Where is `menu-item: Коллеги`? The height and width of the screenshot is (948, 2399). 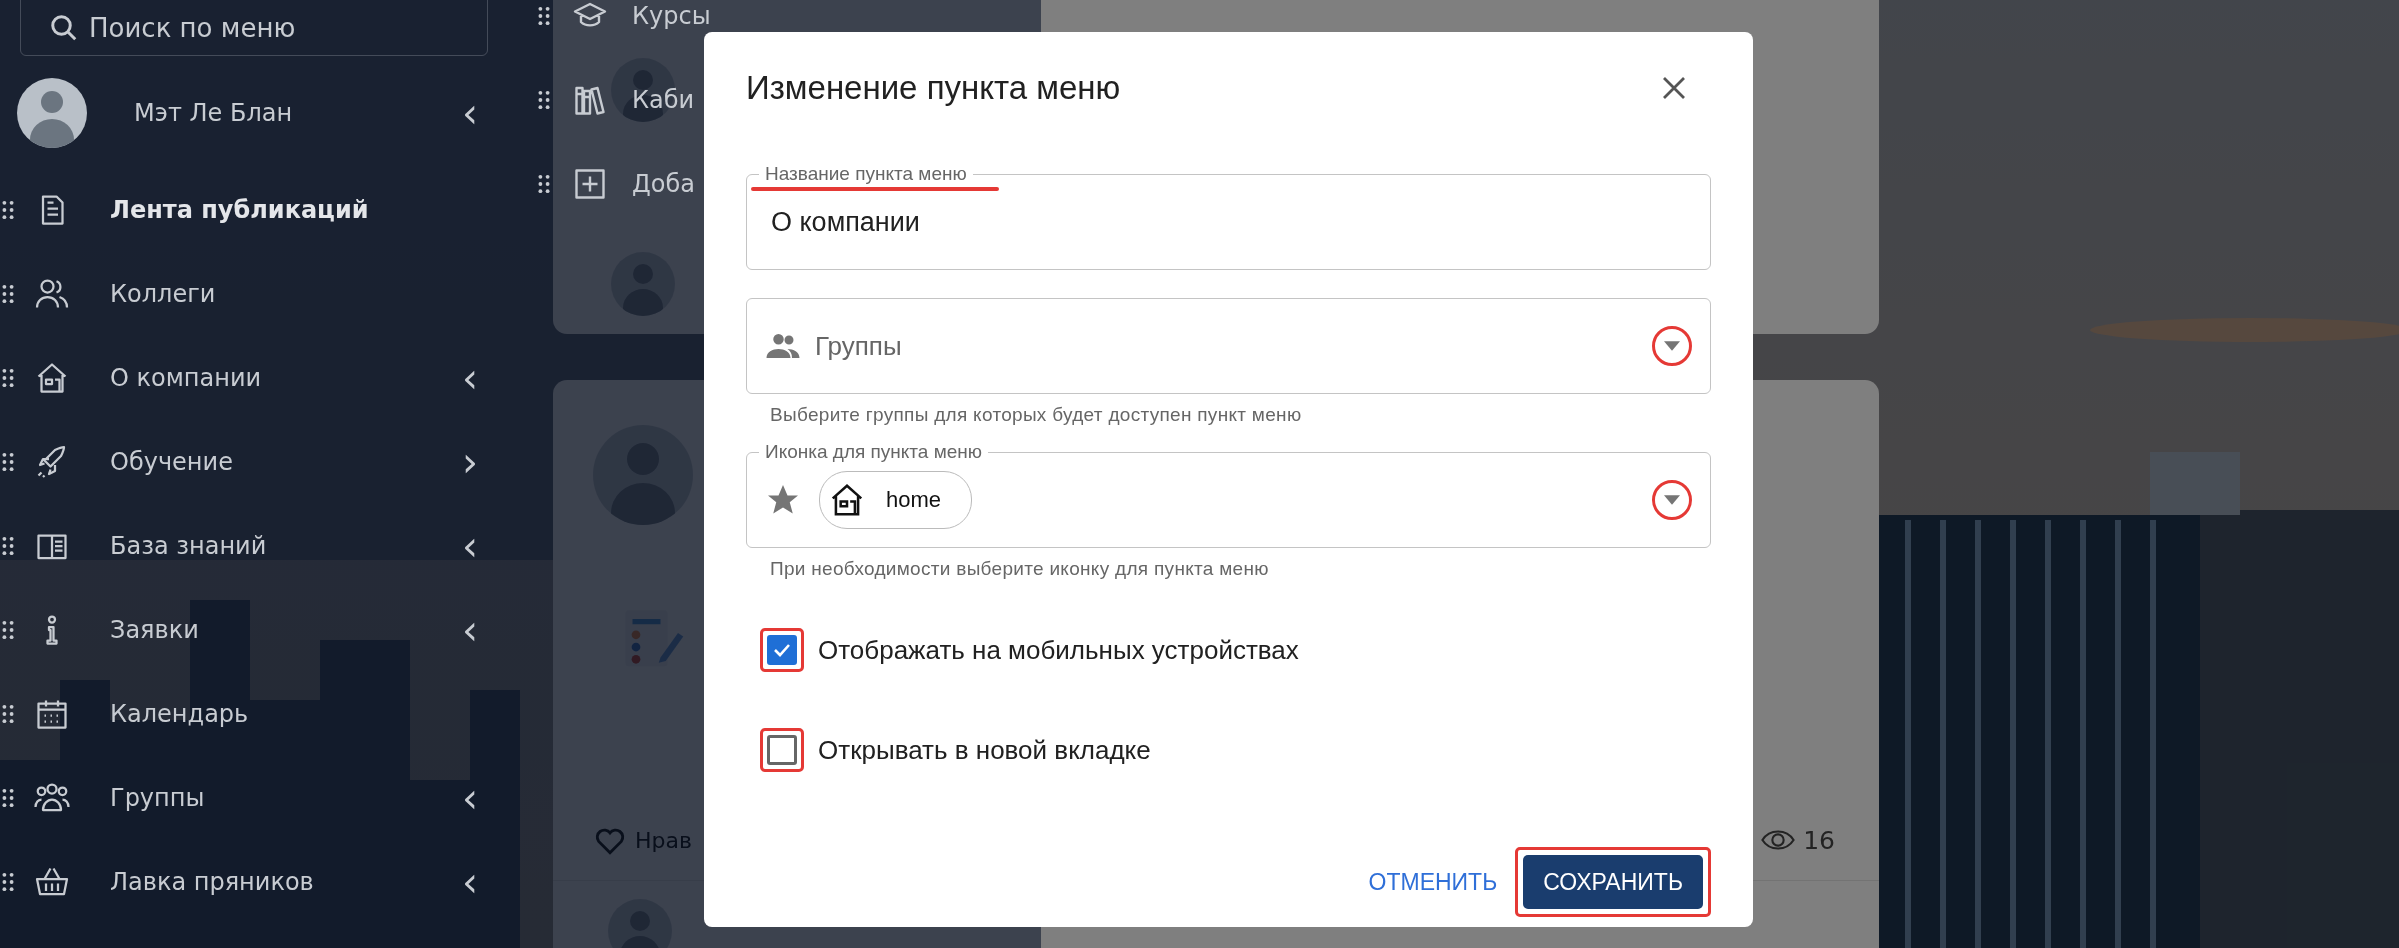 menu-item: Коллеги is located at coordinates (310, 294).